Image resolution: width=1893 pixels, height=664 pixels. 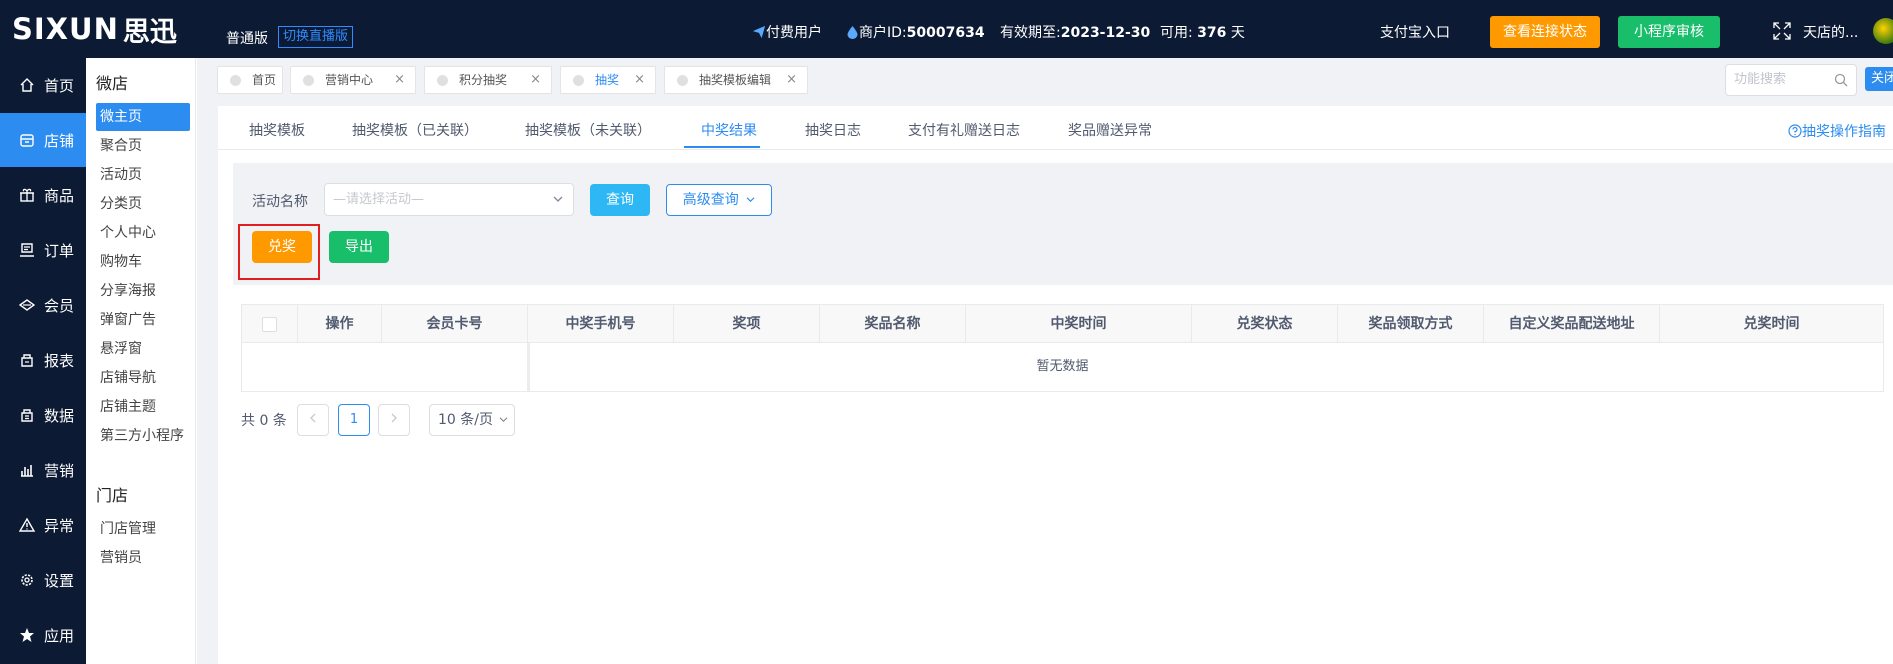 I want to click on subtab-template-linked: 抽奖模板（已关联）, so click(x=415, y=130).